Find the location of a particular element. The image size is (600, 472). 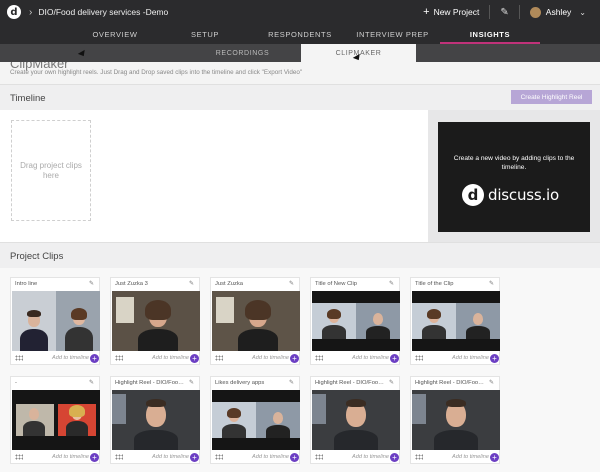

chevron-down-icon: ⌄ is located at coordinates (582, 12).